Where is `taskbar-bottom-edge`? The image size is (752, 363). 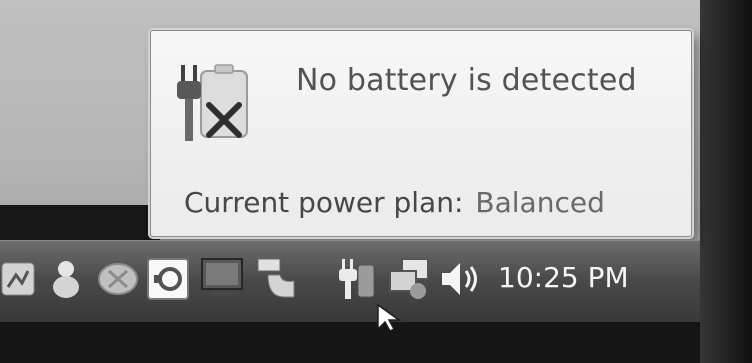
taskbar-bottom-edge is located at coordinates (350, 342).